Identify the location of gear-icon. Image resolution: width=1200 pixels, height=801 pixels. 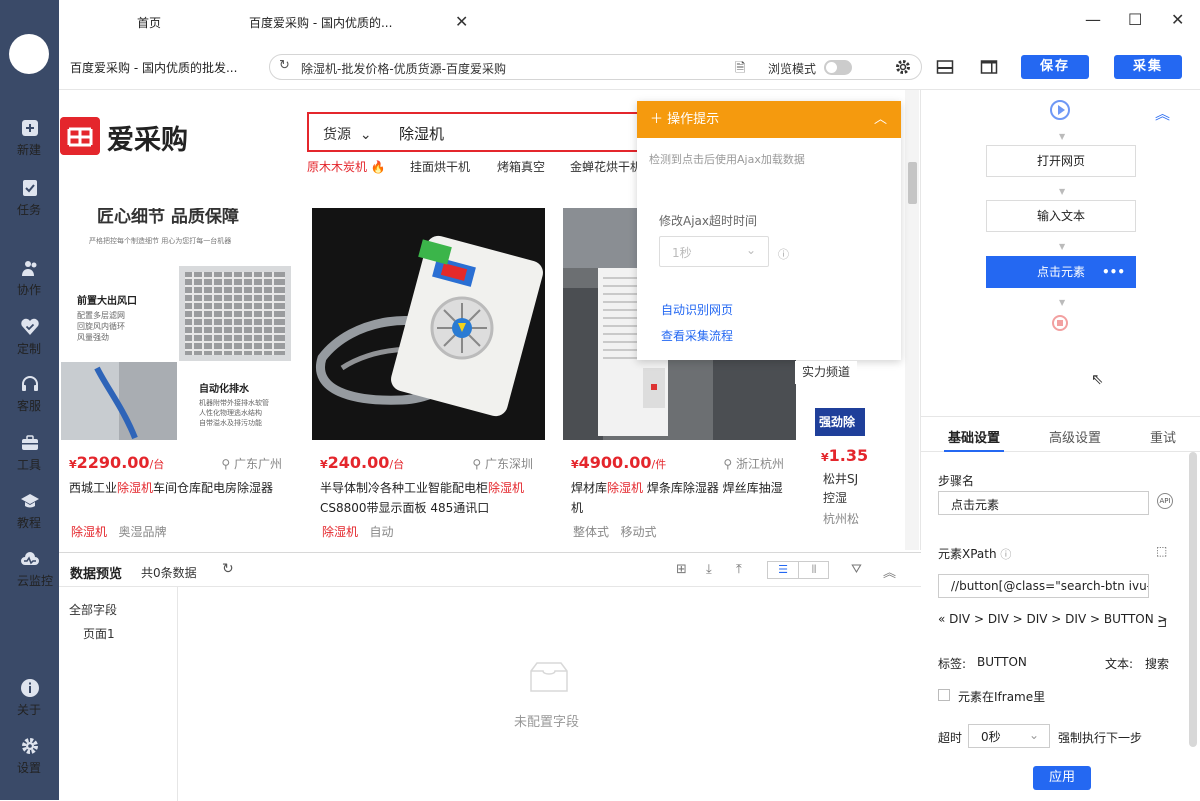
(903, 67).